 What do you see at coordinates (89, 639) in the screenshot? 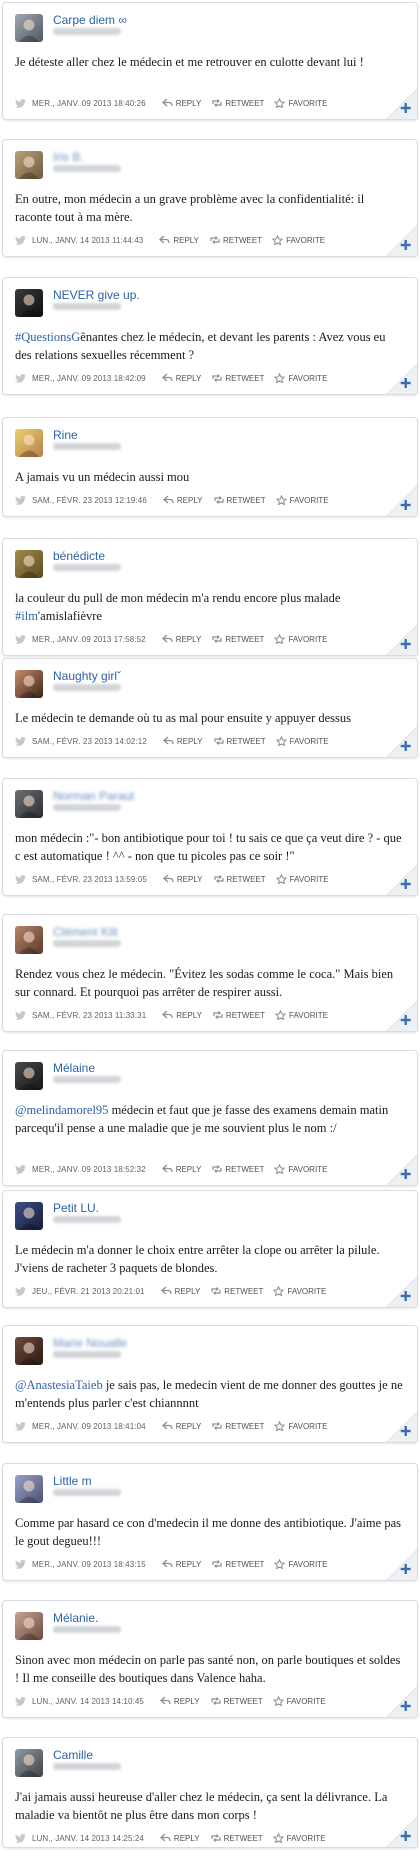
I see `tweet-timestamp: MER., JANV. 09 2013 17:58:52` at bounding box center [89, 639].